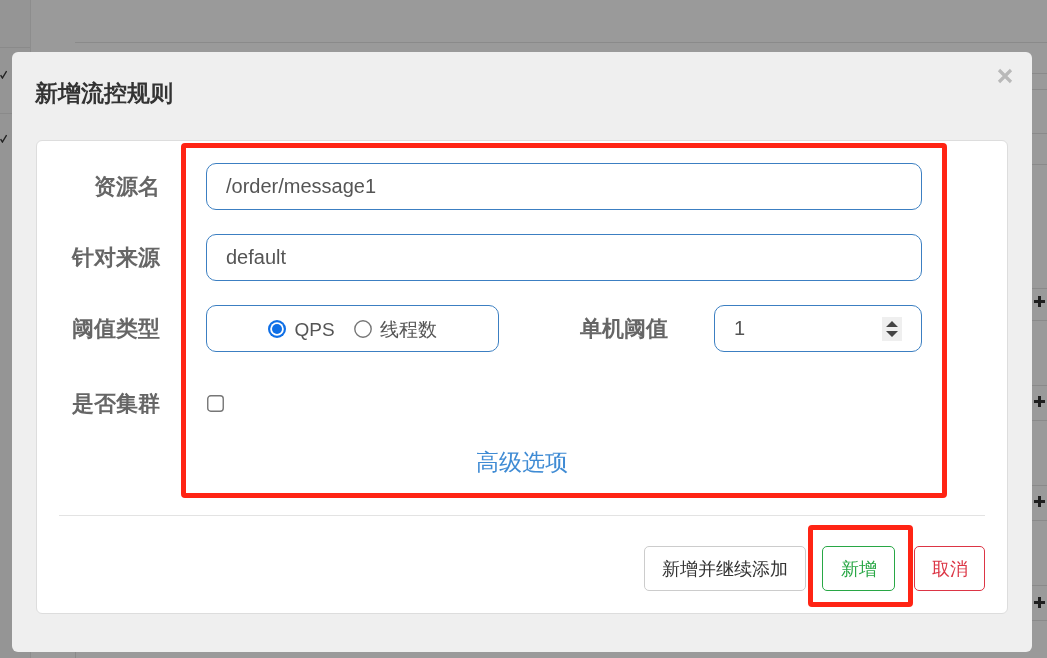  Describe the element at coordinates (115, 403) in the screenshot. I see `field-label: 是否集群` at that location.